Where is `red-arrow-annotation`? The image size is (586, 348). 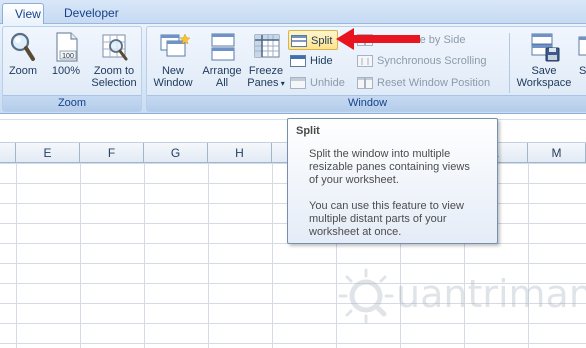 red-arrow-annotation is located at coordinates (378, 39).